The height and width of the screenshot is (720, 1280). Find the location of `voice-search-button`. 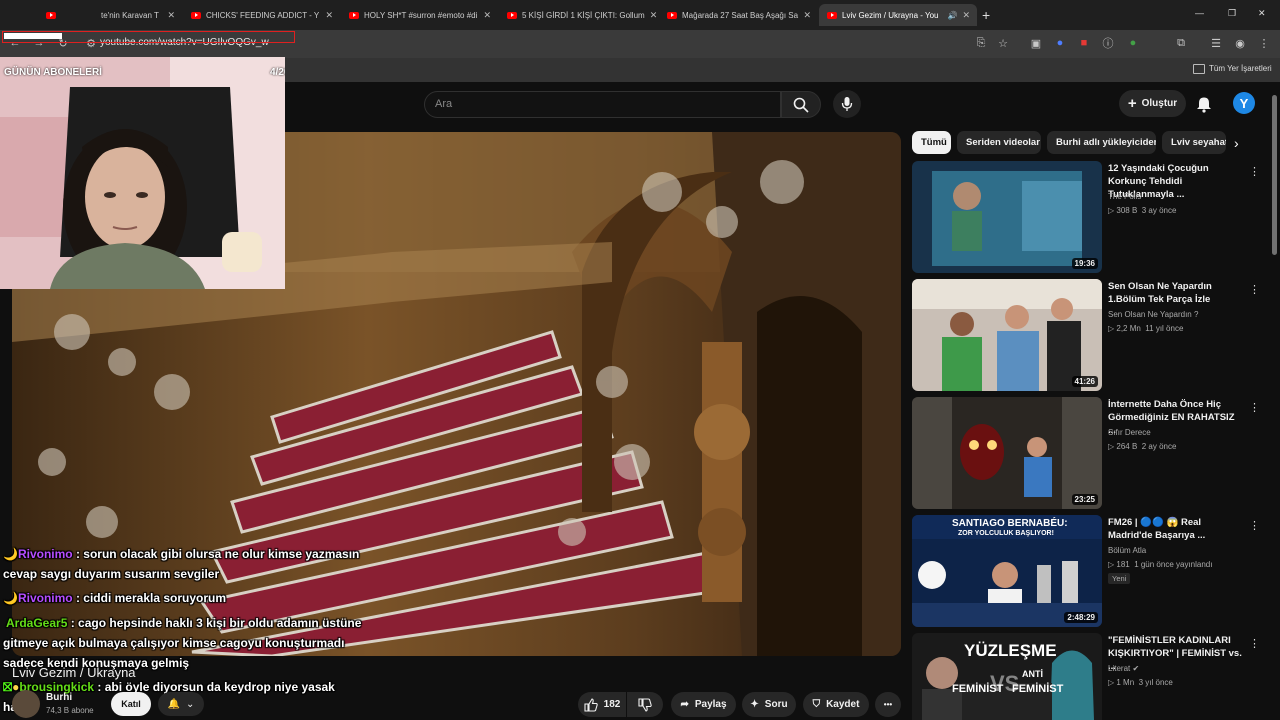

voice-search-button is located at coordinates (847, 104).